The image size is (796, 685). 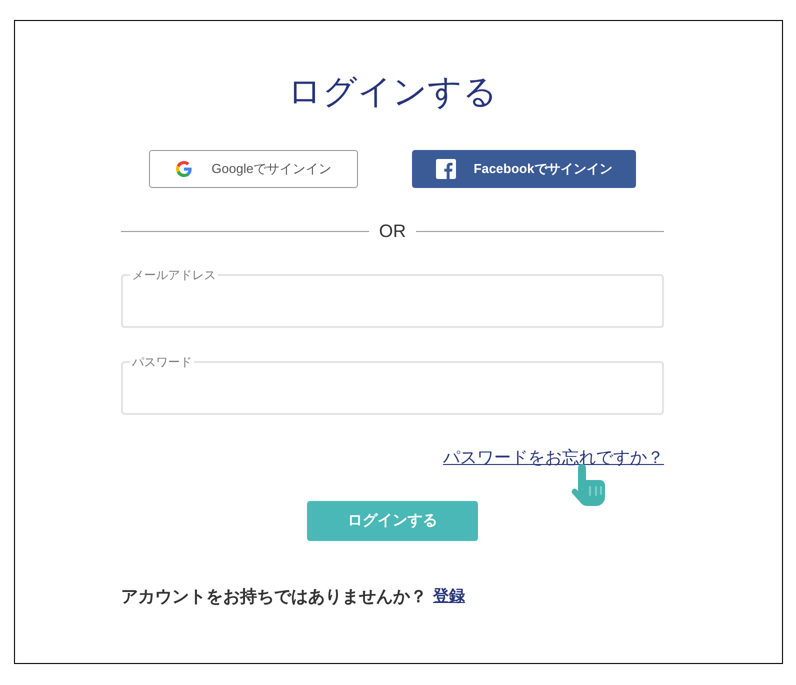 I want to click on facebook-logo-icon, so click(x=446, y=169).